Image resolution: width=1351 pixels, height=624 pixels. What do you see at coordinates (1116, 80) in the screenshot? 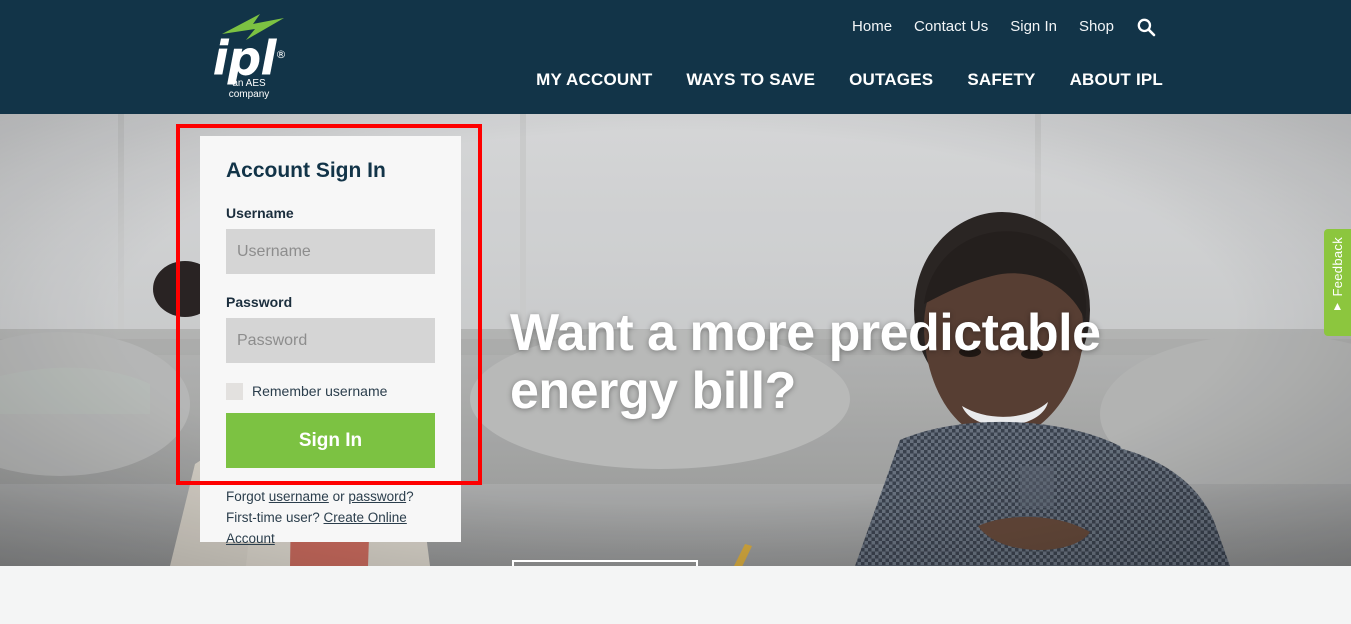
I see `nav-about-ipl: ABOUT IPL` at bounding box center [1116, 80].